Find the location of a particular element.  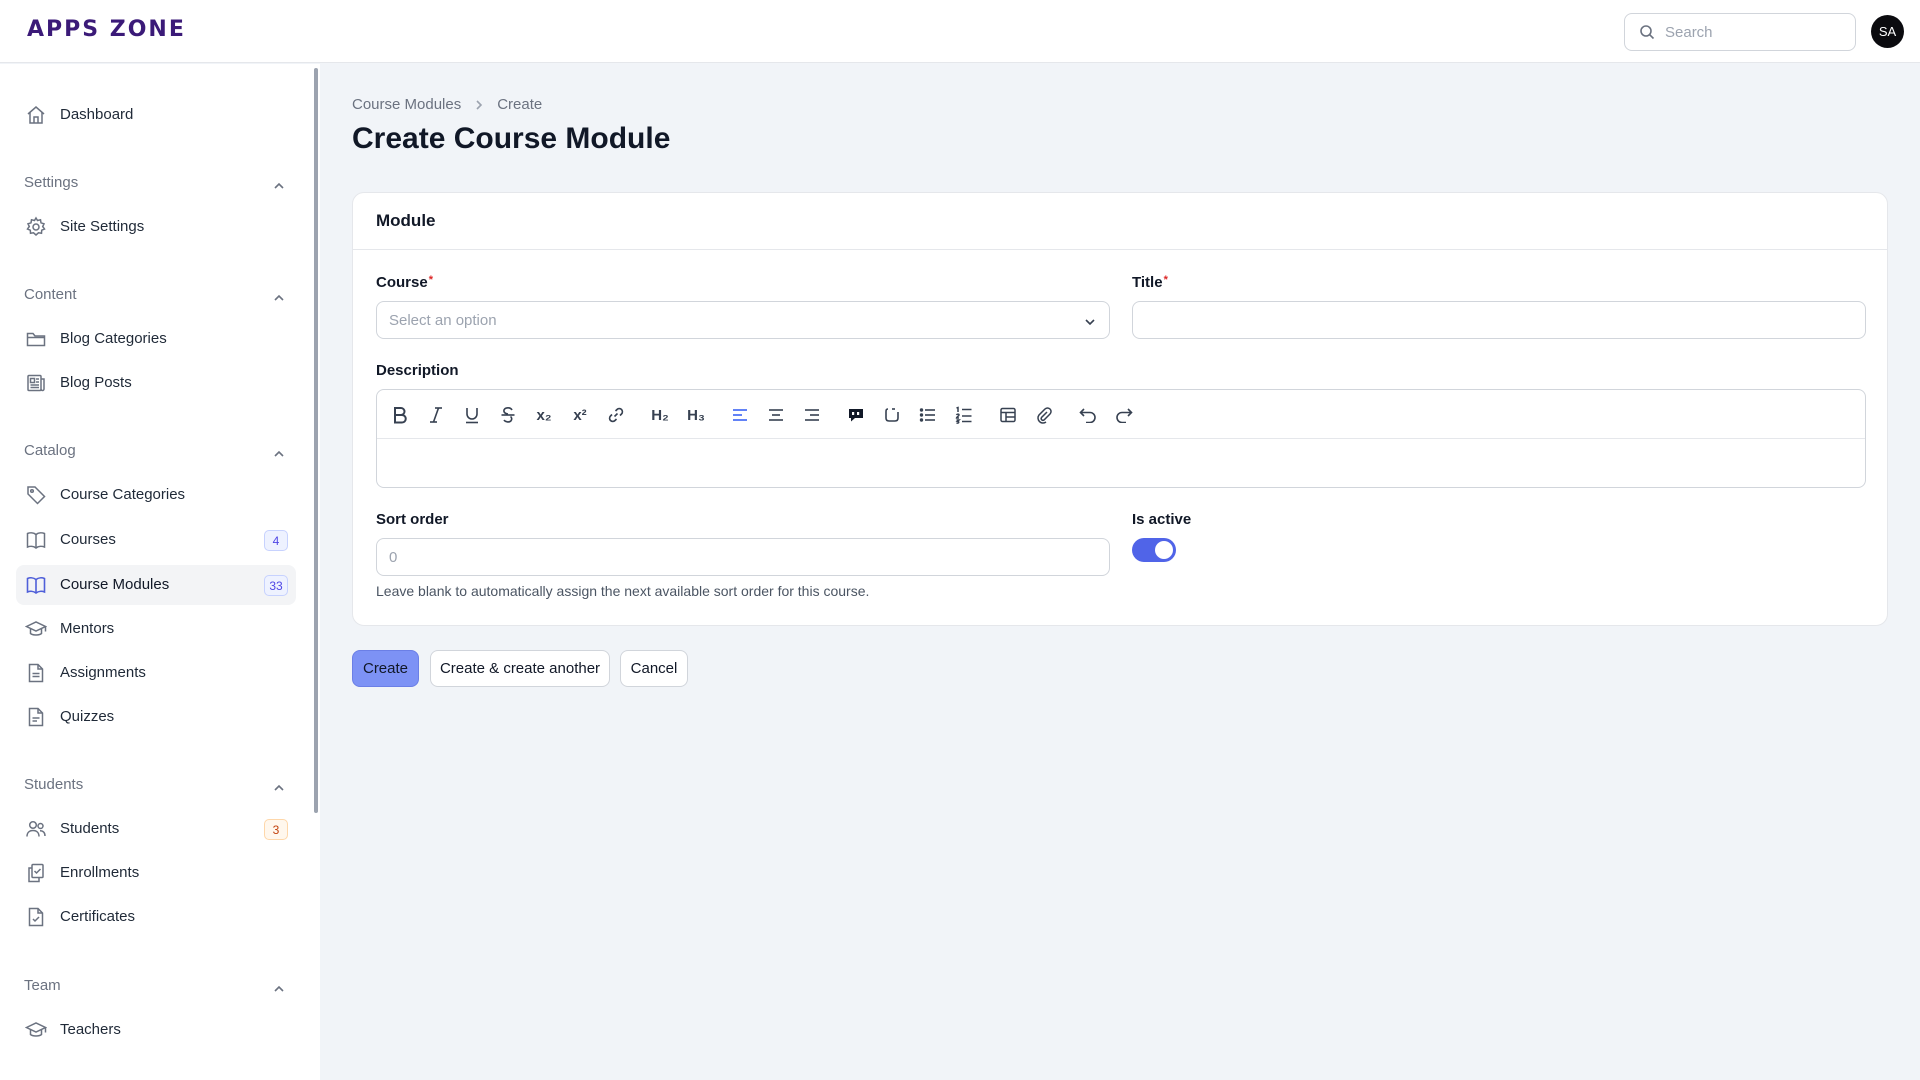

align-center-button is located at coordinates (776, 415).